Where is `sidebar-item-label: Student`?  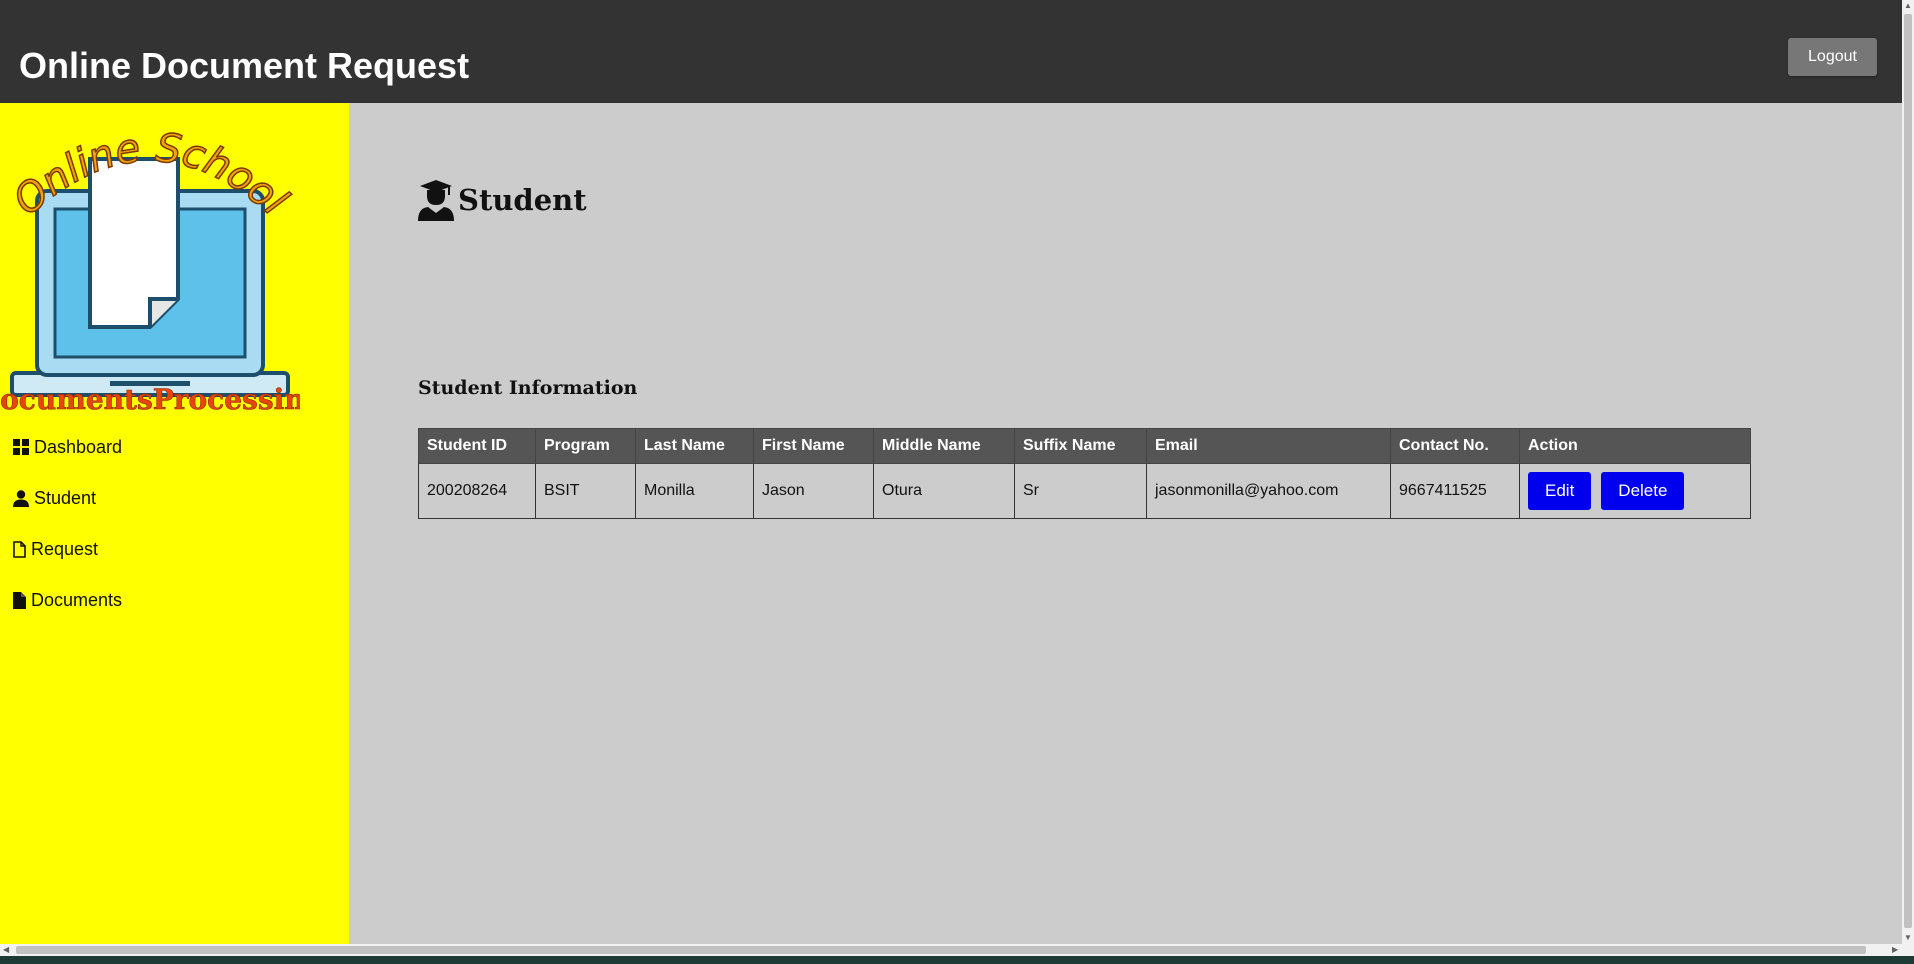 sidebar-item-label: Student is located at coordinates (65, 497).